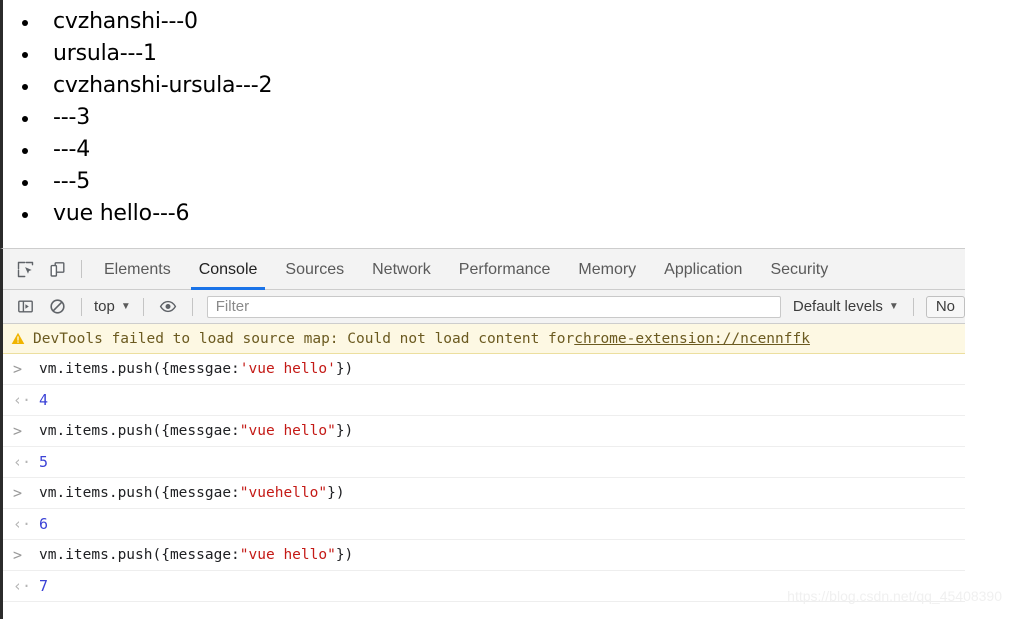  I want to click on tab-memory: Memory, so click(607, 269).